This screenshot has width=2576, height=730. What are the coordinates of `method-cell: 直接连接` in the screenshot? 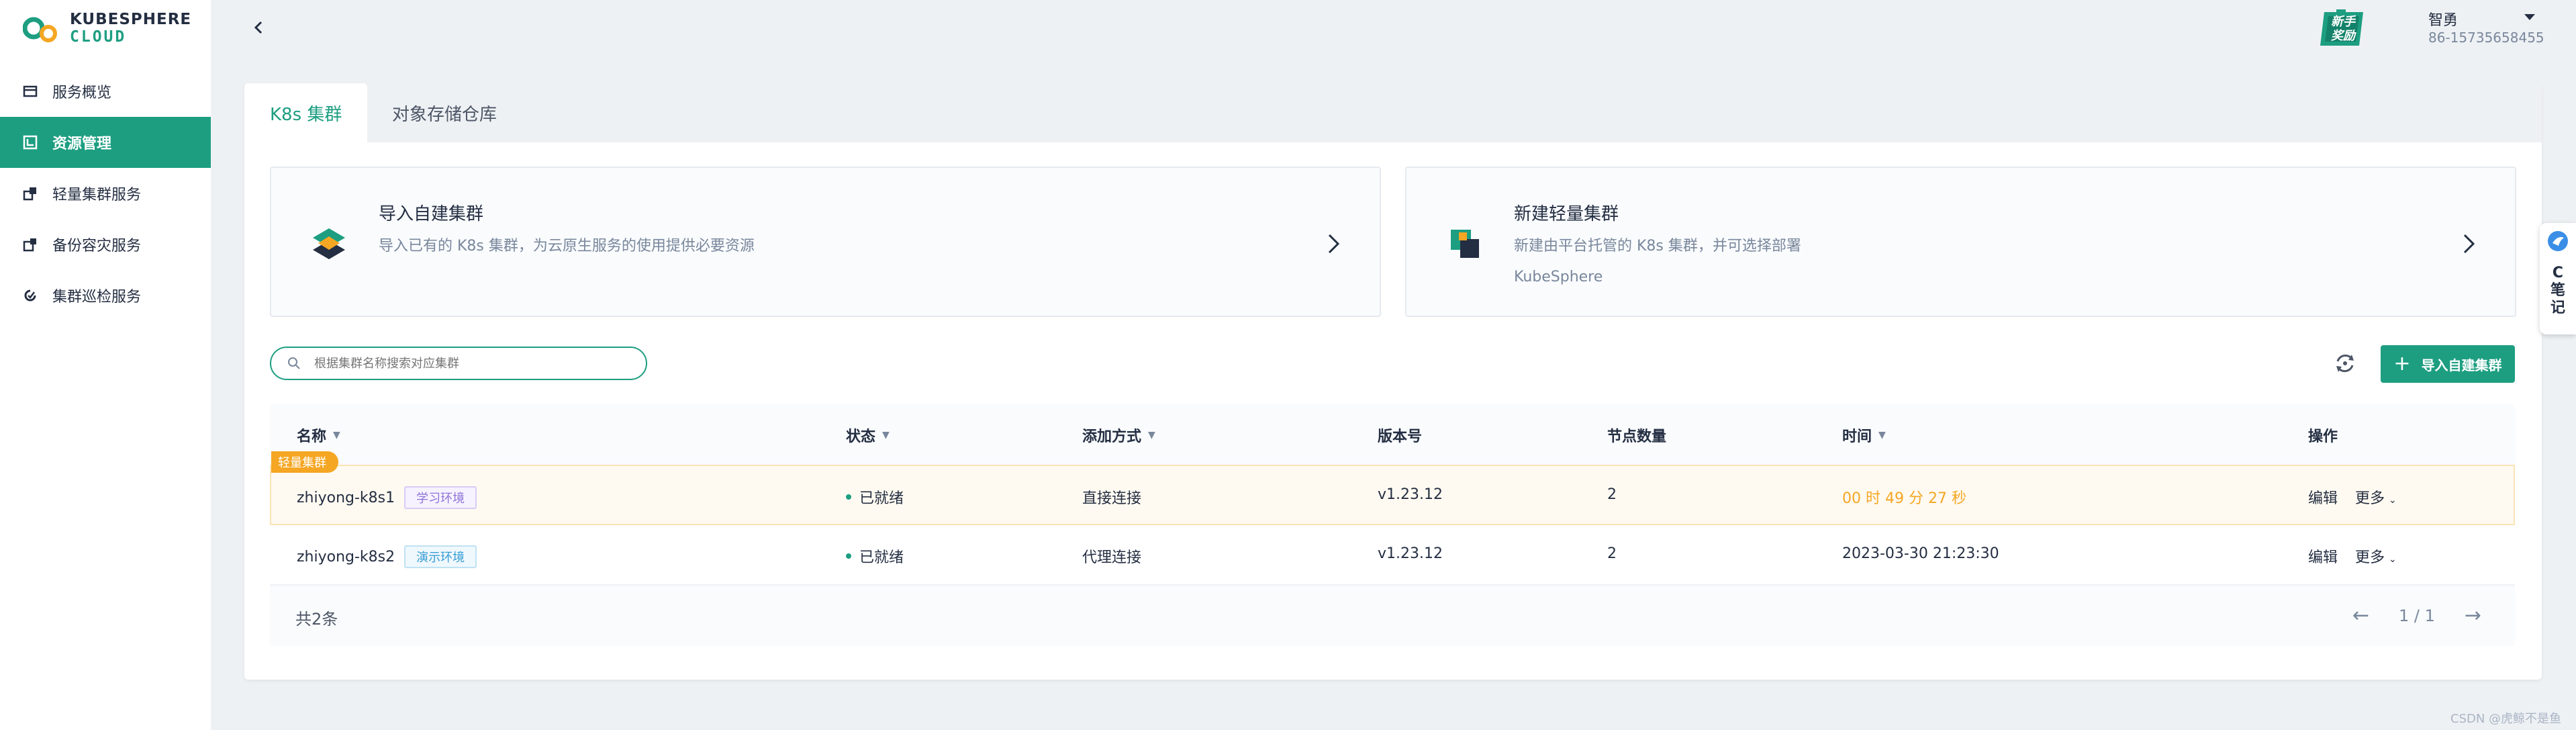 It's located at (1112, 499).